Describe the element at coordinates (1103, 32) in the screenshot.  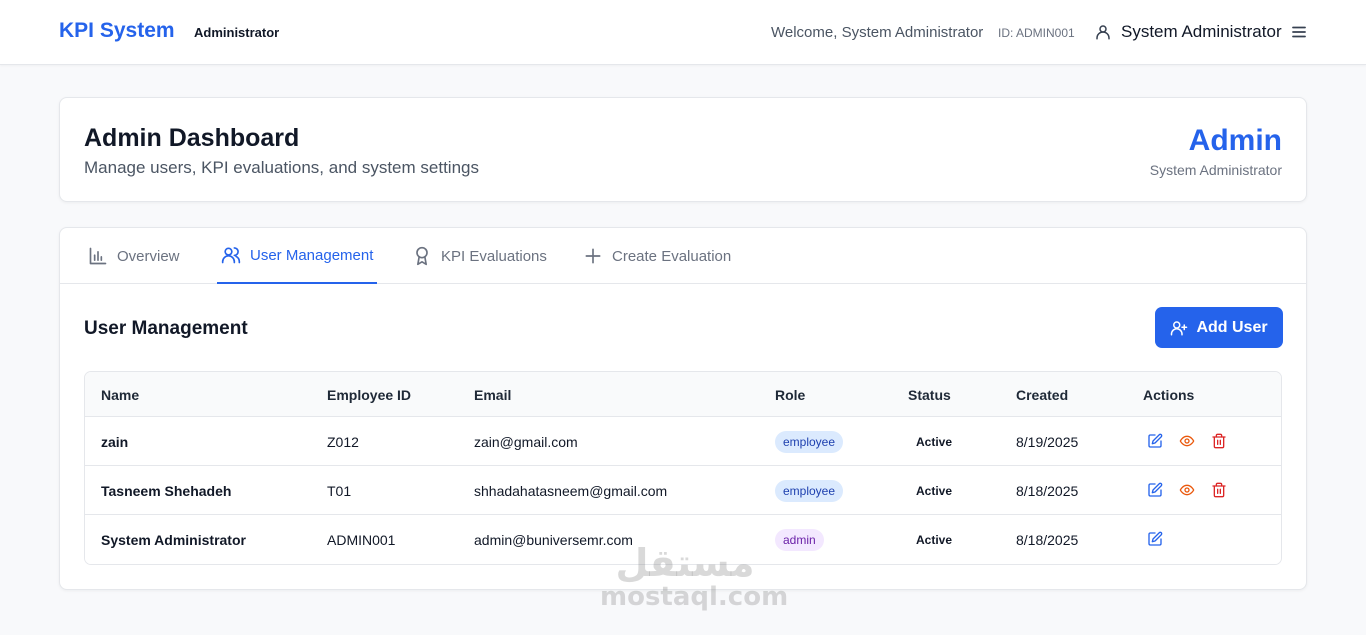
I see `user-icon` at that location.